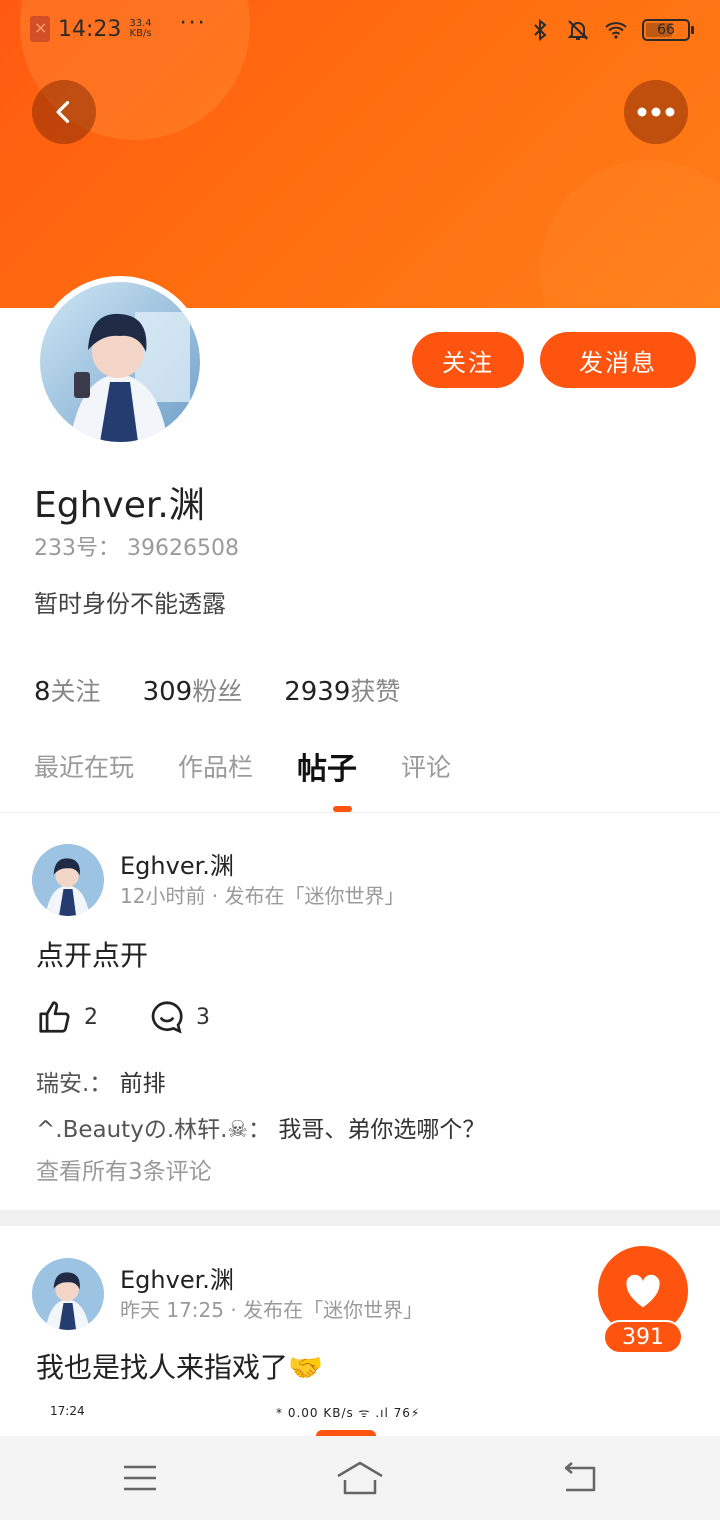 This screenshot has height=1520, width=720. I want to click on tab-works: 作品栏, so click(215, 770).